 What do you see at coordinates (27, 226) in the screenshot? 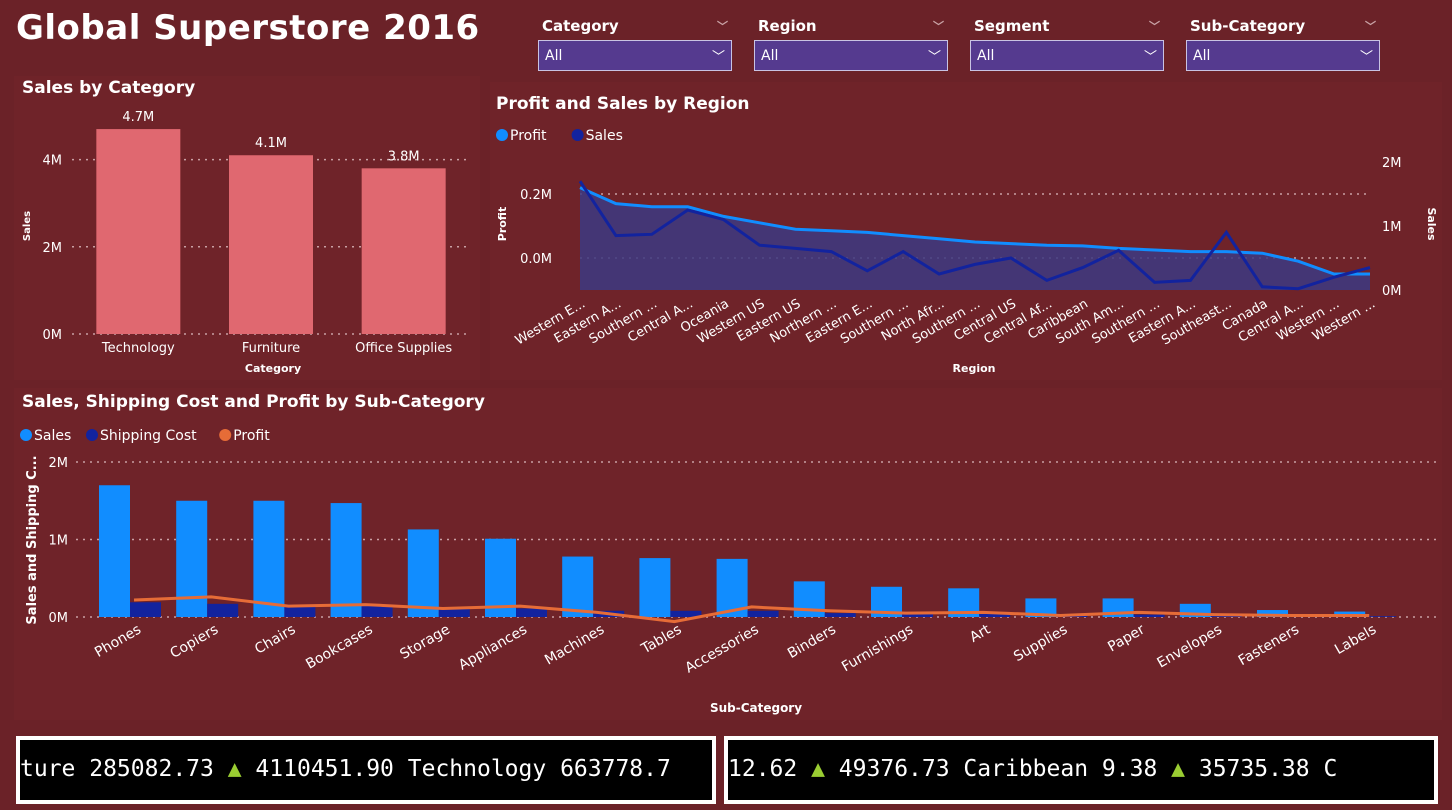
I see `y-axis-title: Sales` at bounding box center [27, 226].